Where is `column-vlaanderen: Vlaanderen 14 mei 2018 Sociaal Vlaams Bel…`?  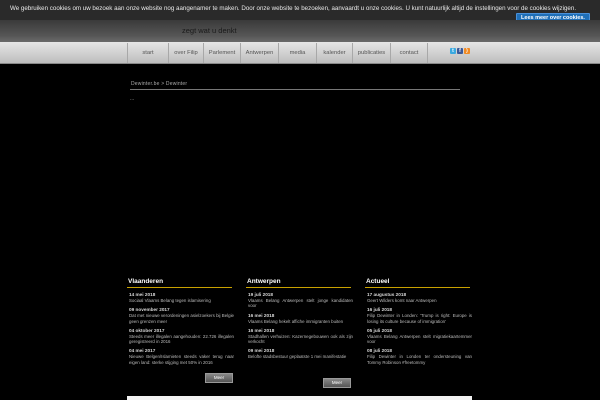 column-vlaanderen: Vlaanderen 14 mei 2018 Sociaal Vlaams Bel… is located at coordinates (180, 323).